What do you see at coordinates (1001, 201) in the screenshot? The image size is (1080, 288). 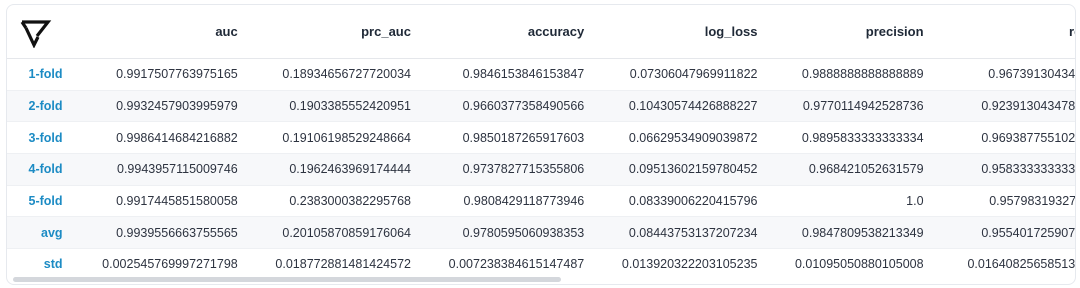 I see `table-cell: 0.957983193277311` at bounding box center [1001, 201].